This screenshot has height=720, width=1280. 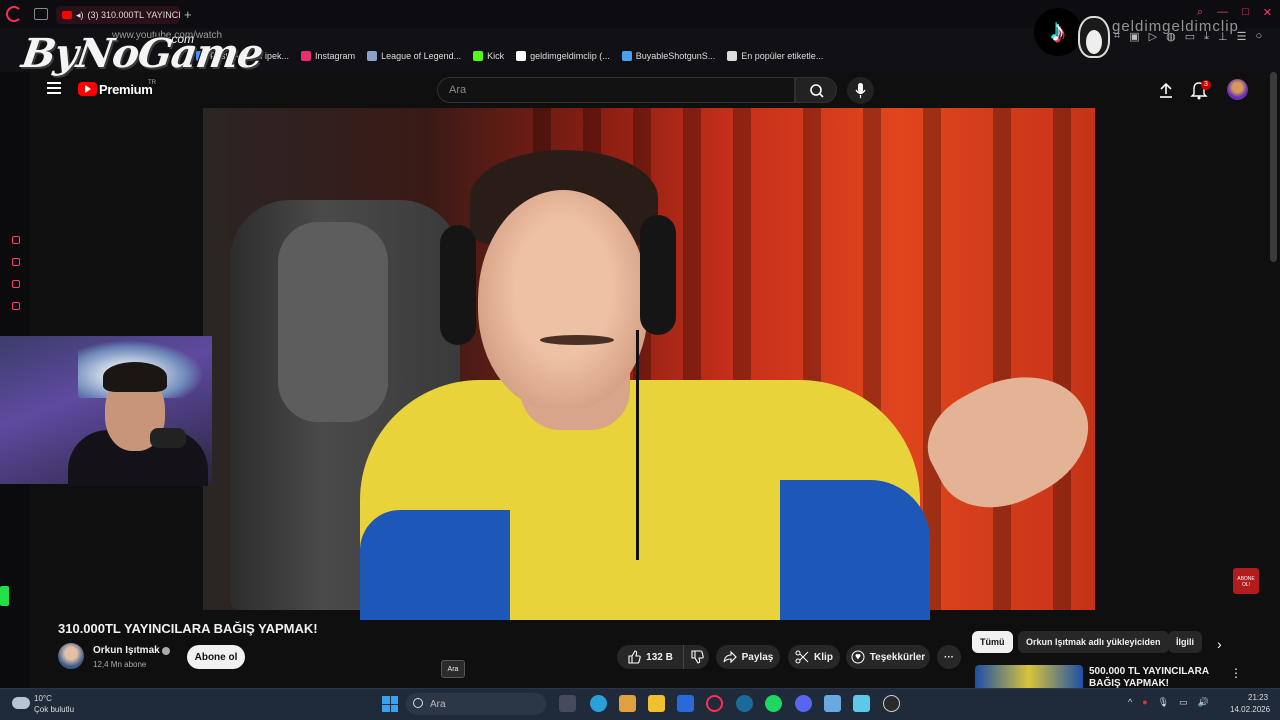 I want to click on camera-icon: ▣, so click(x=1134, y=36).